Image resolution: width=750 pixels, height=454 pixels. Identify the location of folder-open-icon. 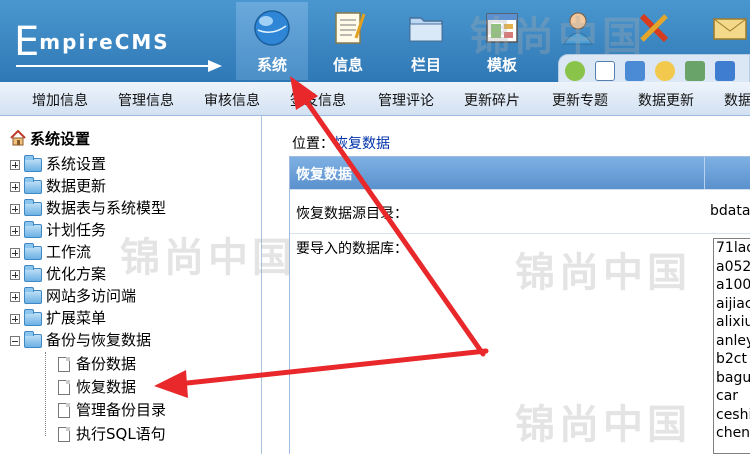
(33, 339).